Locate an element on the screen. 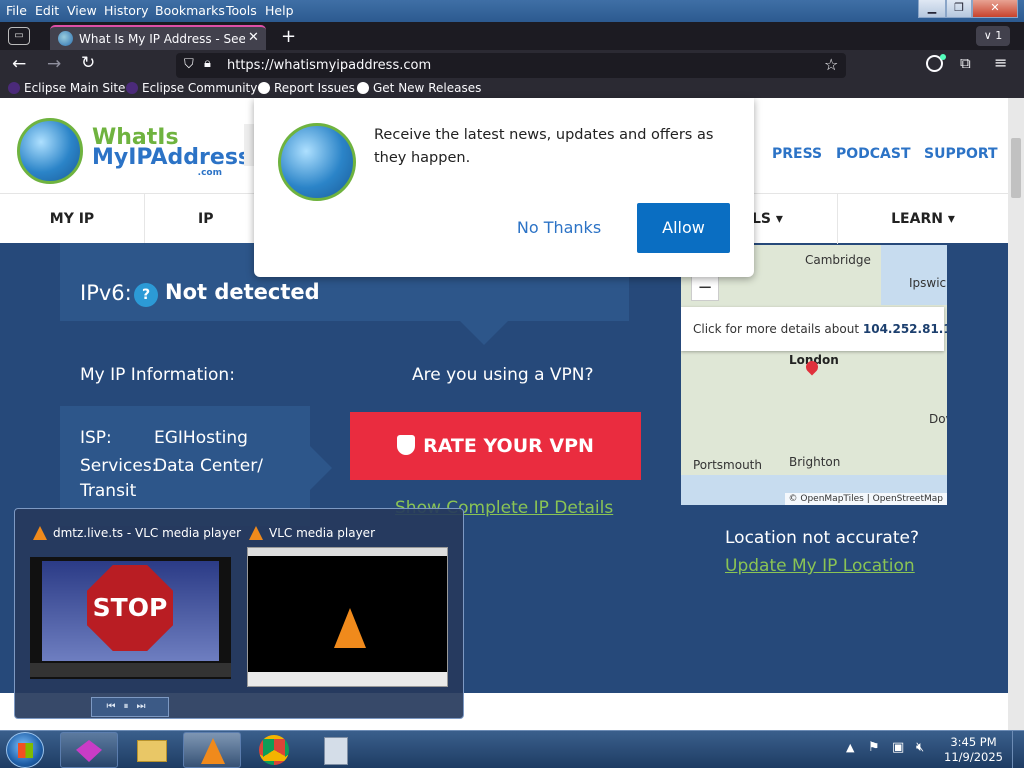  clock-time: 3:45 PM is located at coordinates (973, 742).